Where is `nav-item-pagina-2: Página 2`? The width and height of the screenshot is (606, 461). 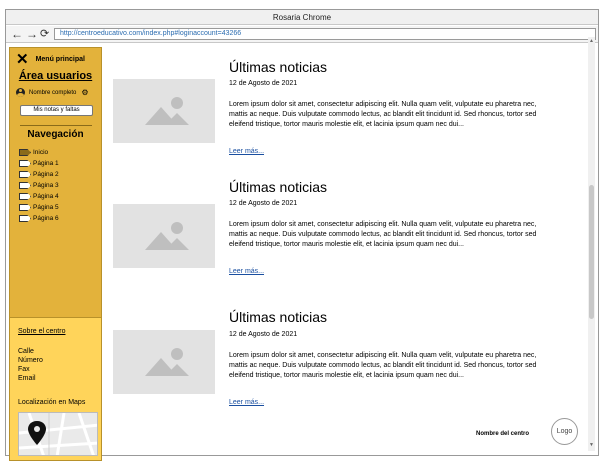
nav-item-pagina-2: Página 2 is located at coordinates (39, 174).